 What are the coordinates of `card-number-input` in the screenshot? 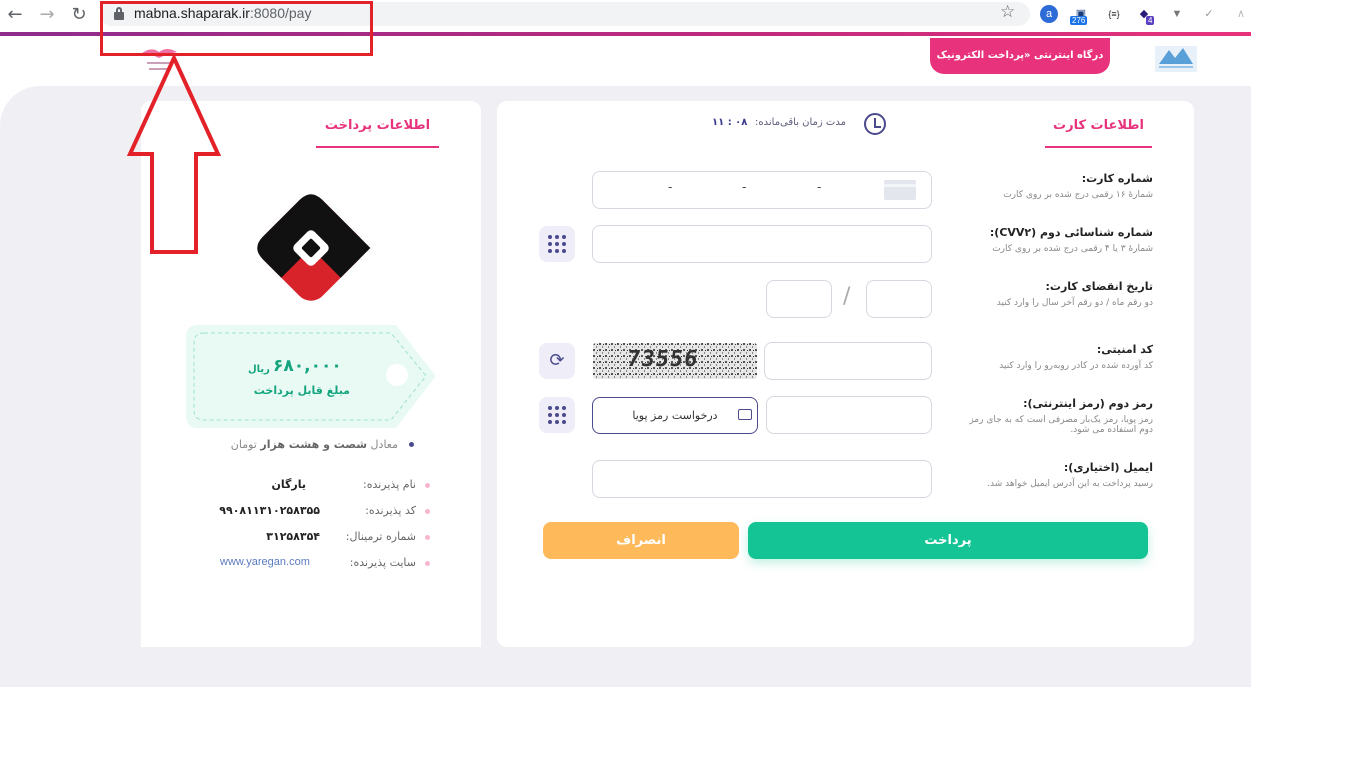 It's located at (762, 190).